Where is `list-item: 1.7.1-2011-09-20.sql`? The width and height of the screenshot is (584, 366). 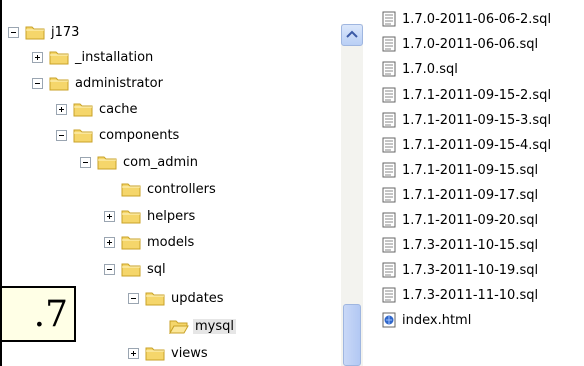
list-item: 1.7.1-2011-09-20.sql is located at coordinates (460, 220).